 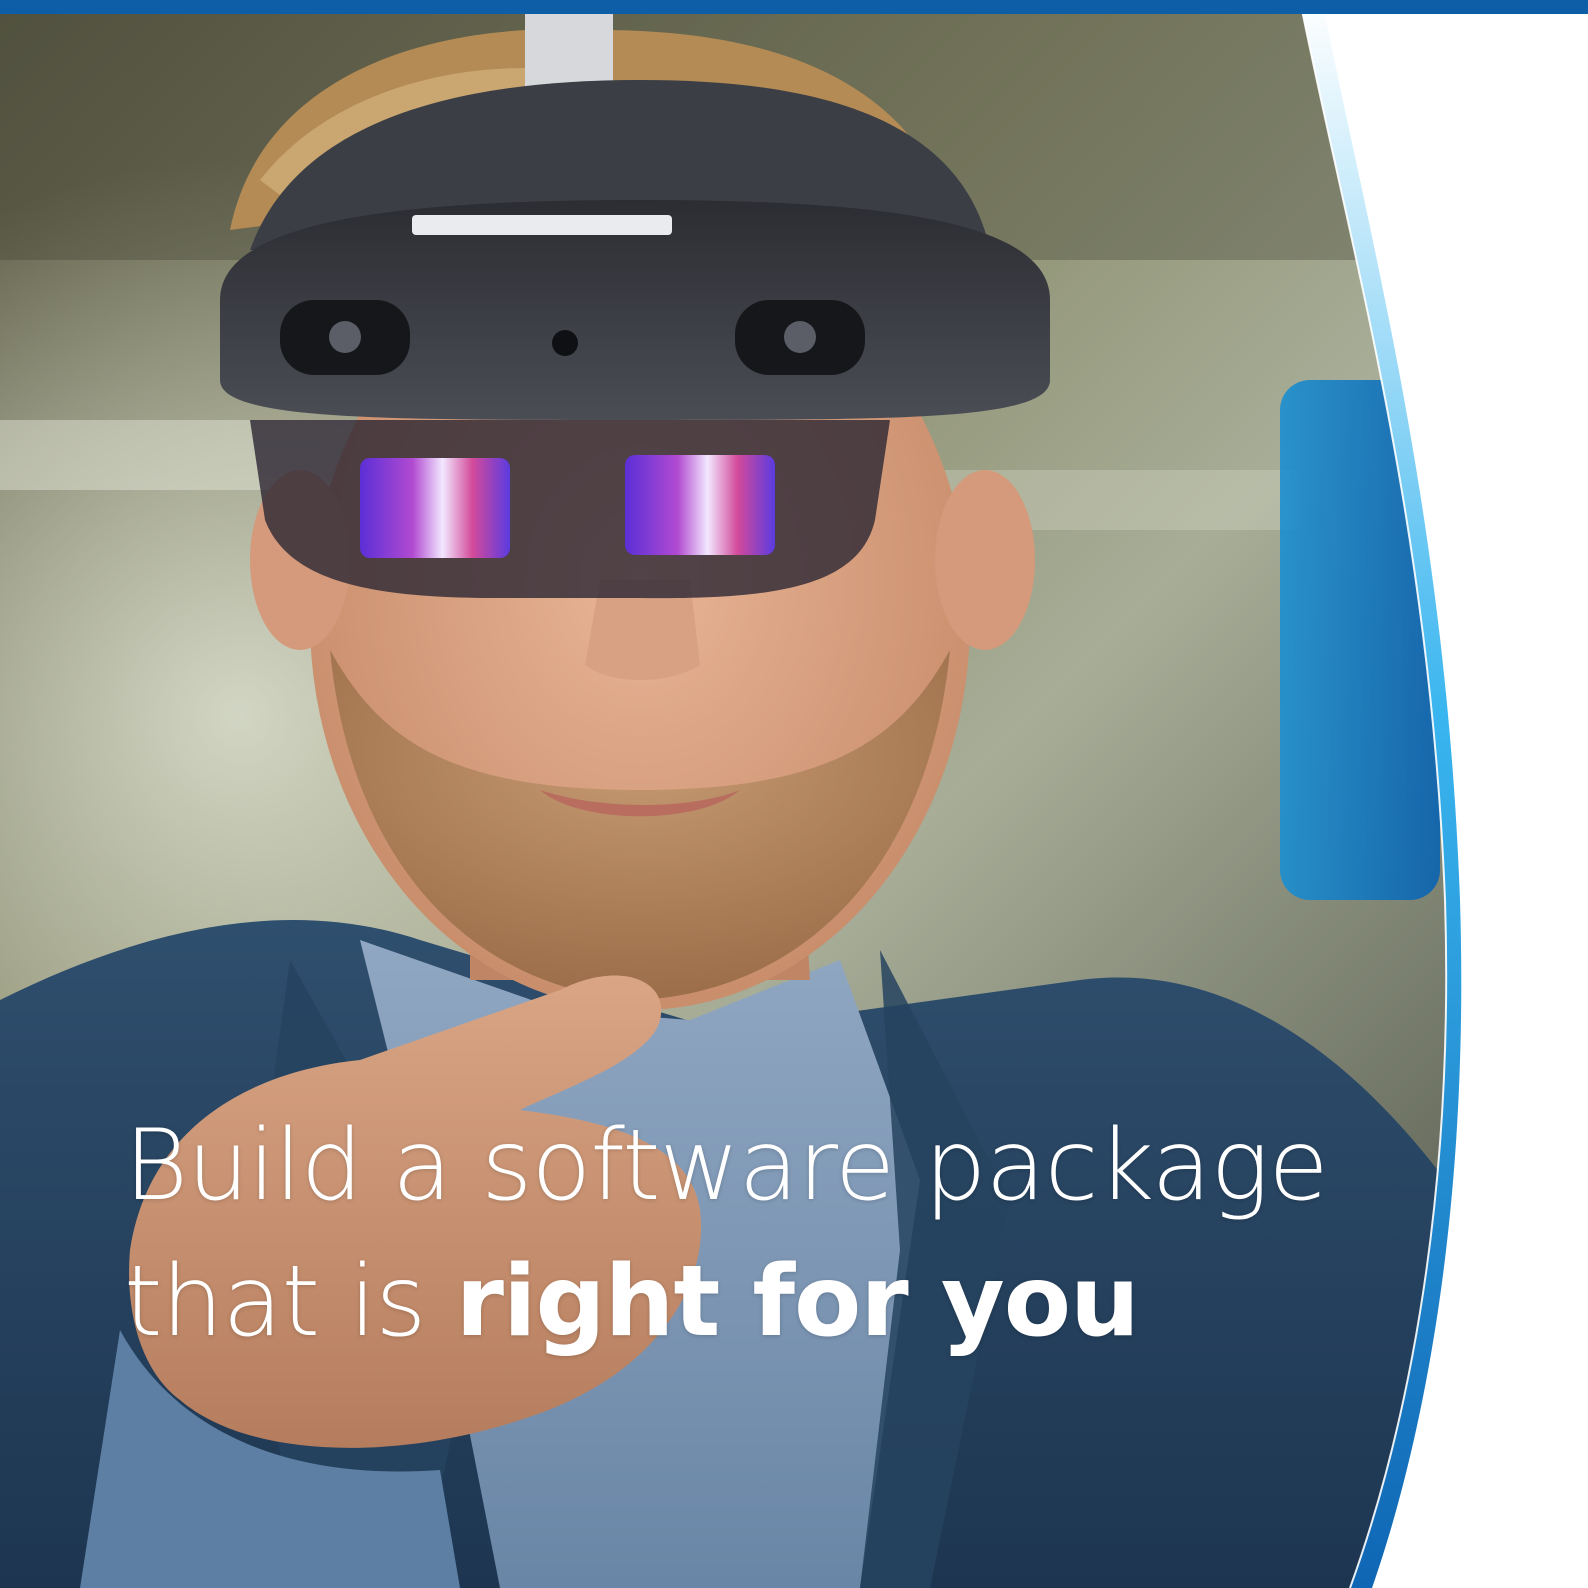 What do you see at coordinates (290, 1302) in the screenshot?
I see `headline-line-2-prefix: that is` at bounding box center [290, 1302].